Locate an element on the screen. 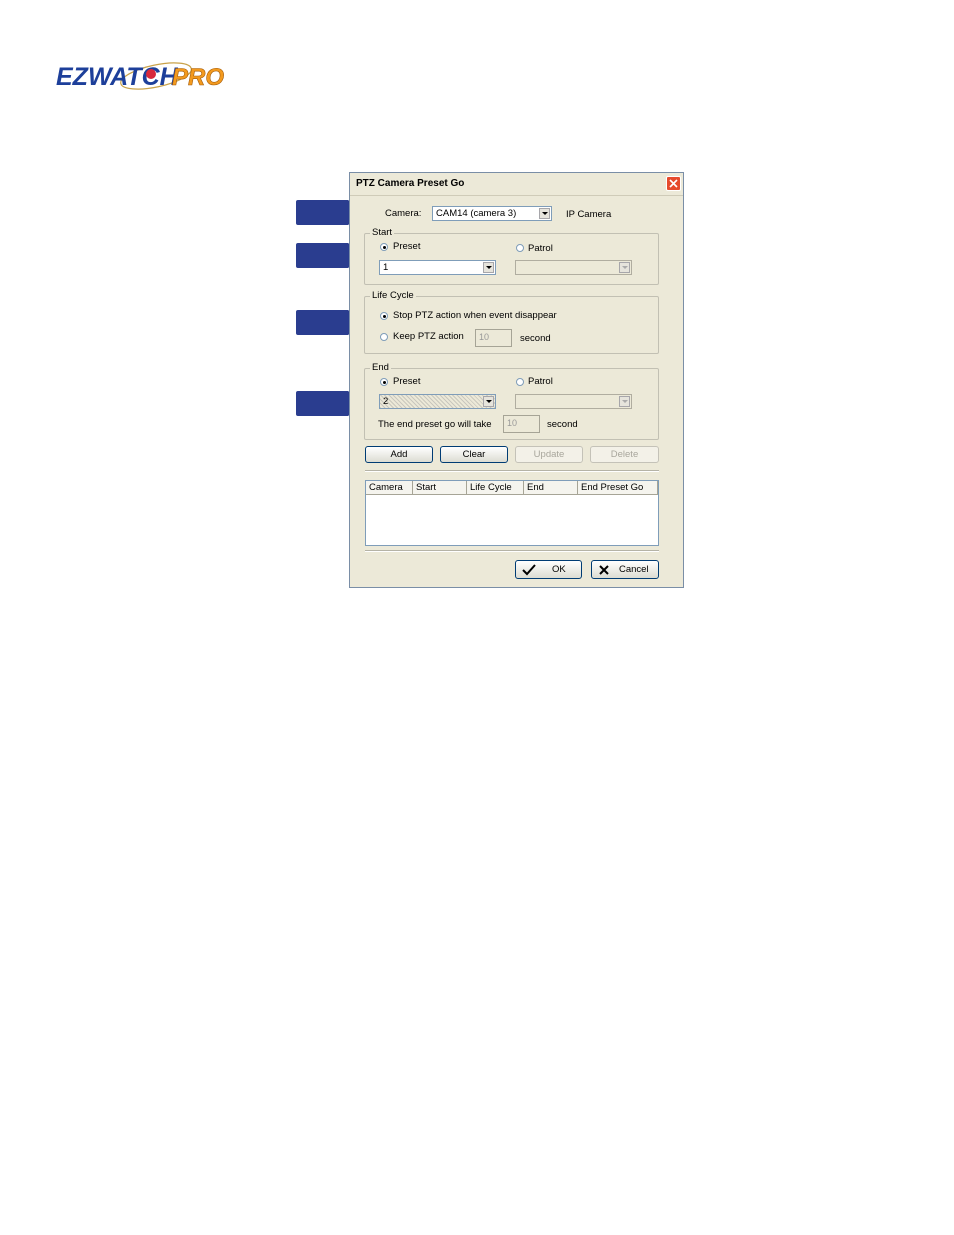 The height and width of the screenshot is (1235, 954). end-preset-select: 2 is located at coordinates (437, 401).